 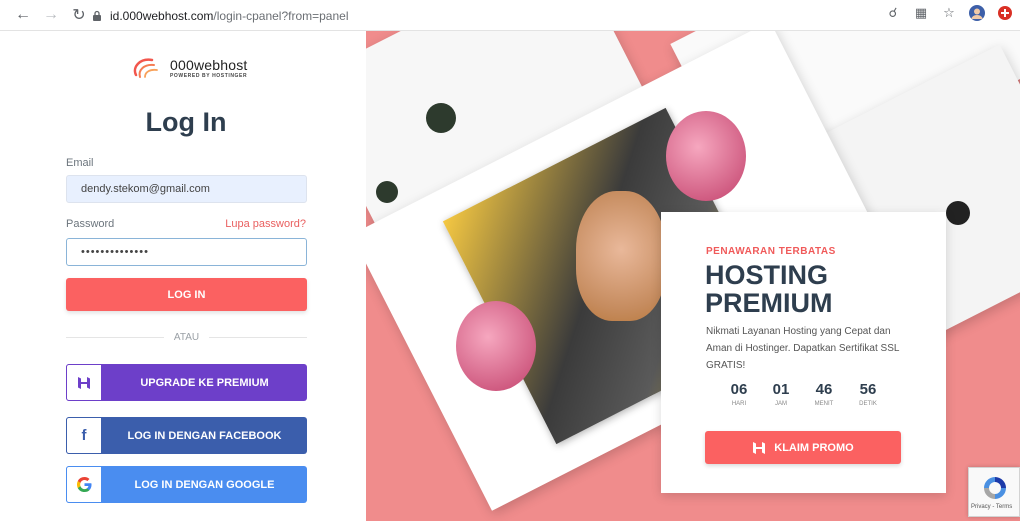 What do you see at coordinates (186, 122) in the screenshot?
I see `page-title: Log In` at bounding box center [186, 122].